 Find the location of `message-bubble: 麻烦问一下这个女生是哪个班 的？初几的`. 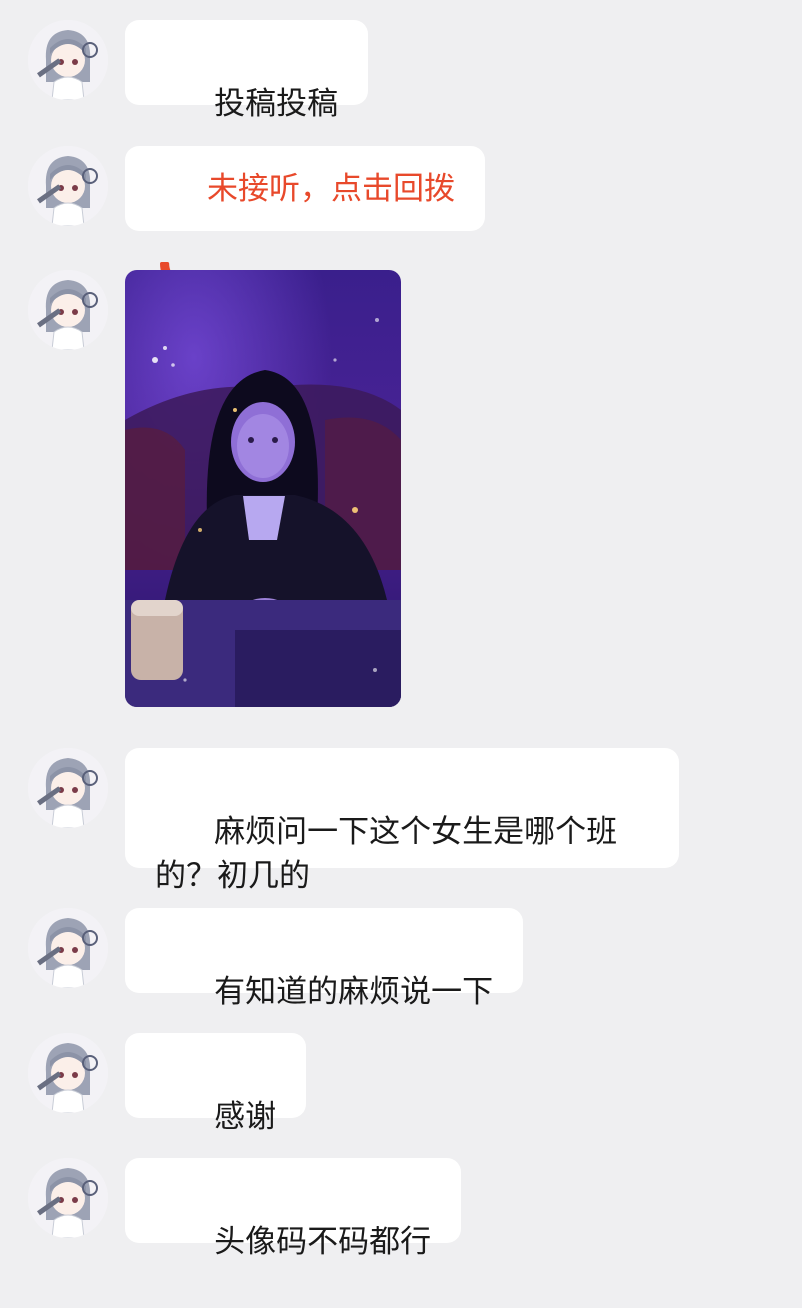

message-bubble: 麻烦问一下这个女生是哪个班 的？初几的 is located at coordinates (402, 821).